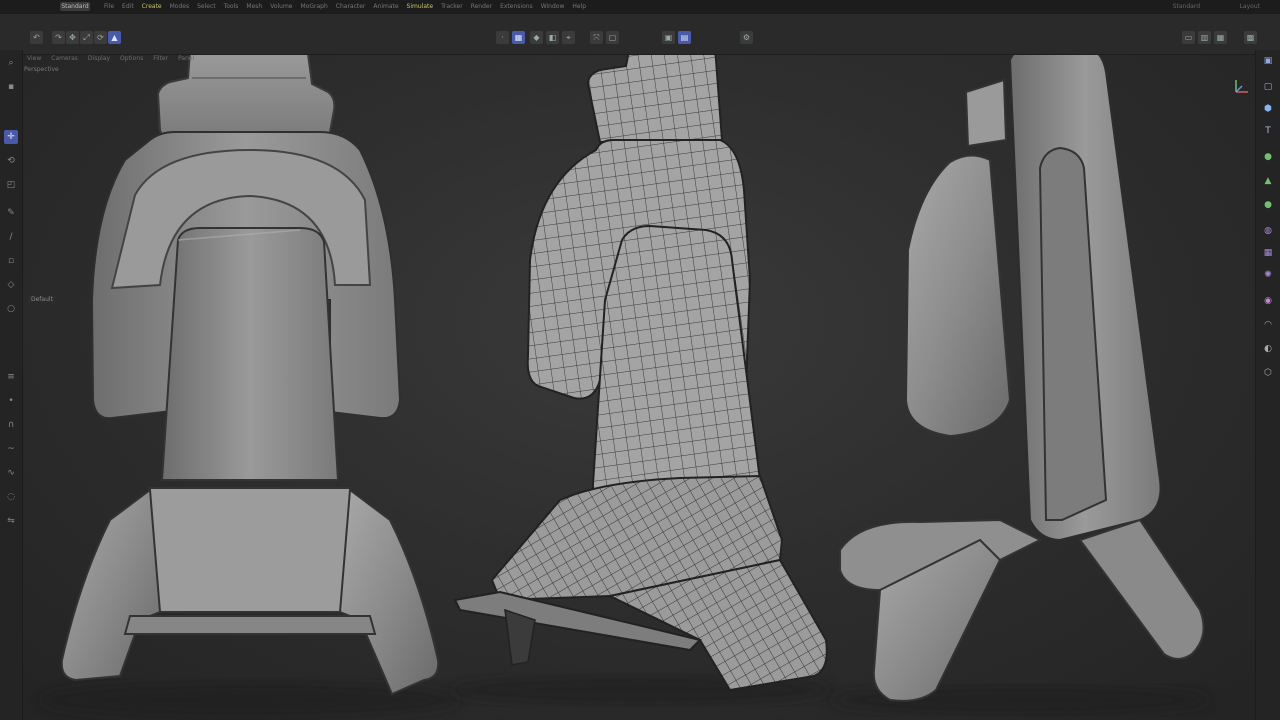 The width and height of the screenshot is (1280, 720). Describe the element at coordinates (186, 59) in the screenshot. I see `viewport-menu-panel: Panel` at that location.